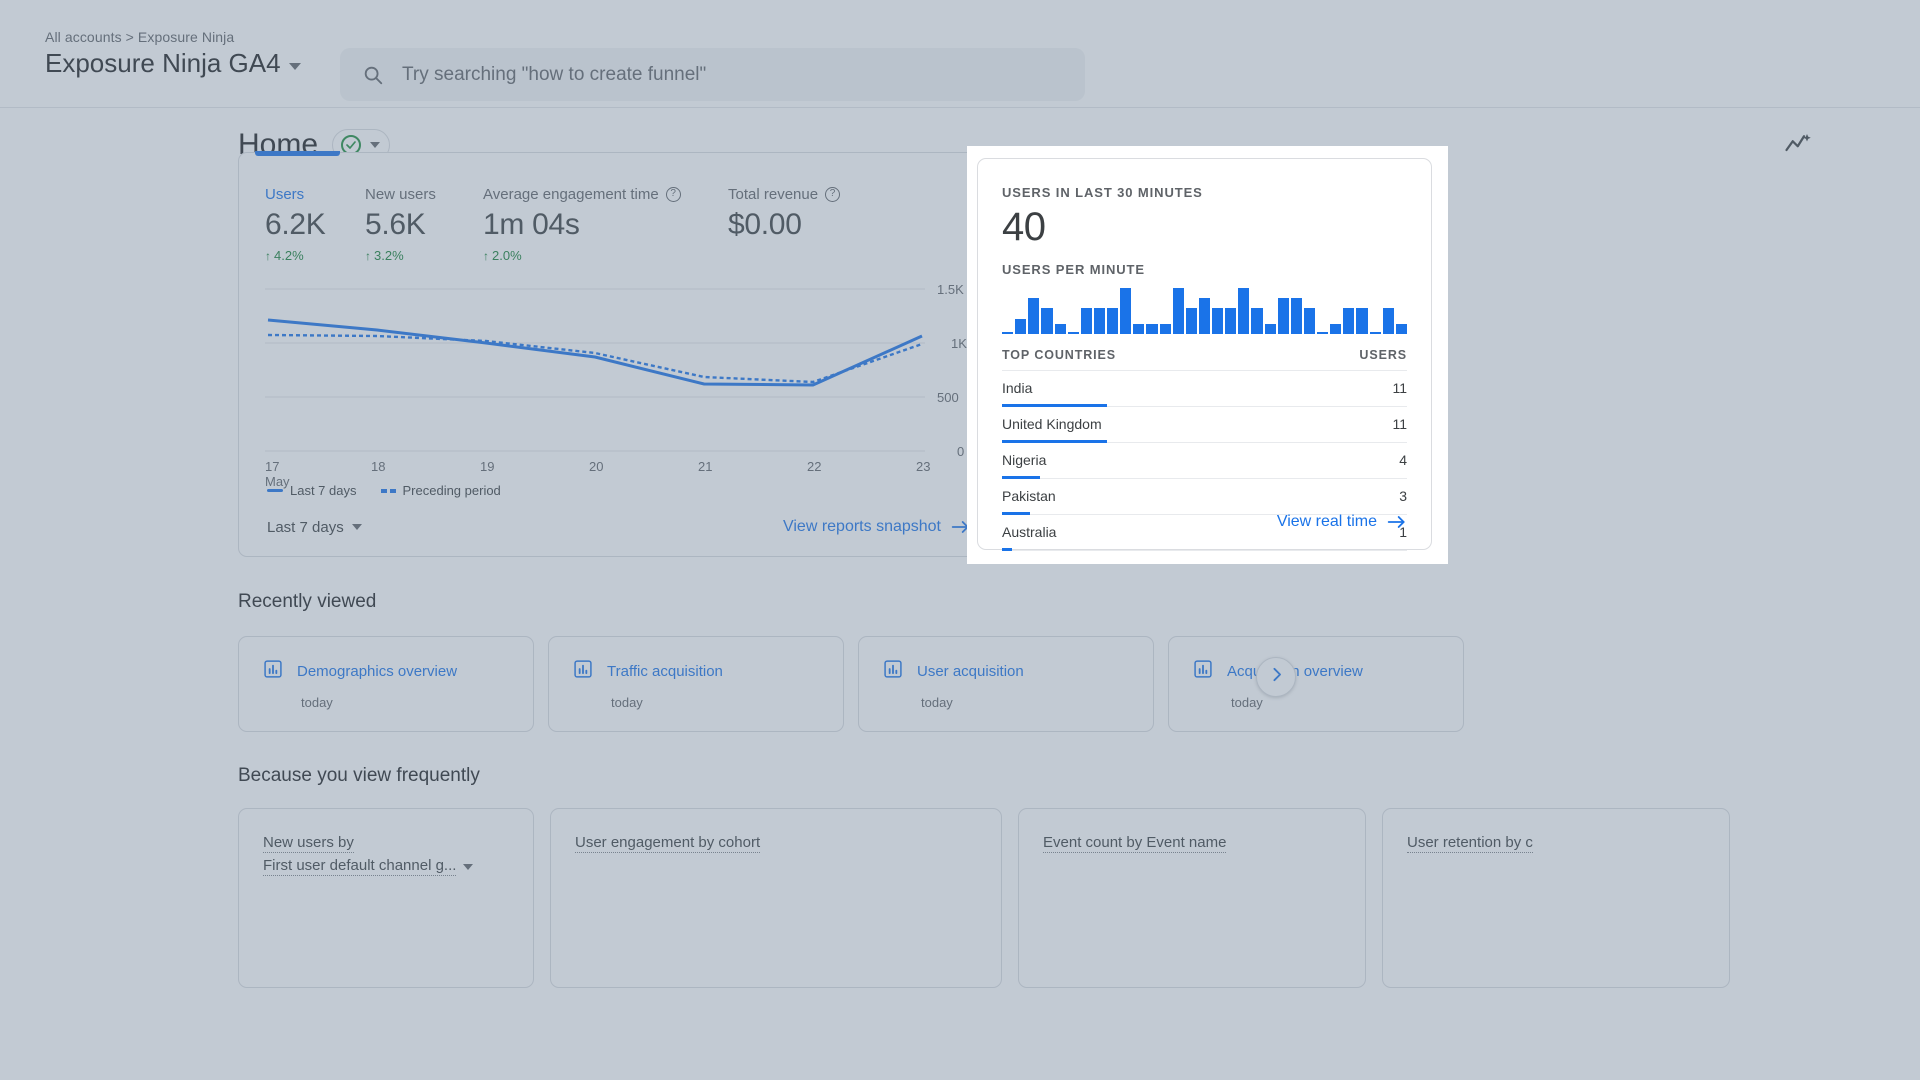  I want to click on metric-delta: ↑ 2.0%, so click(502, 255).